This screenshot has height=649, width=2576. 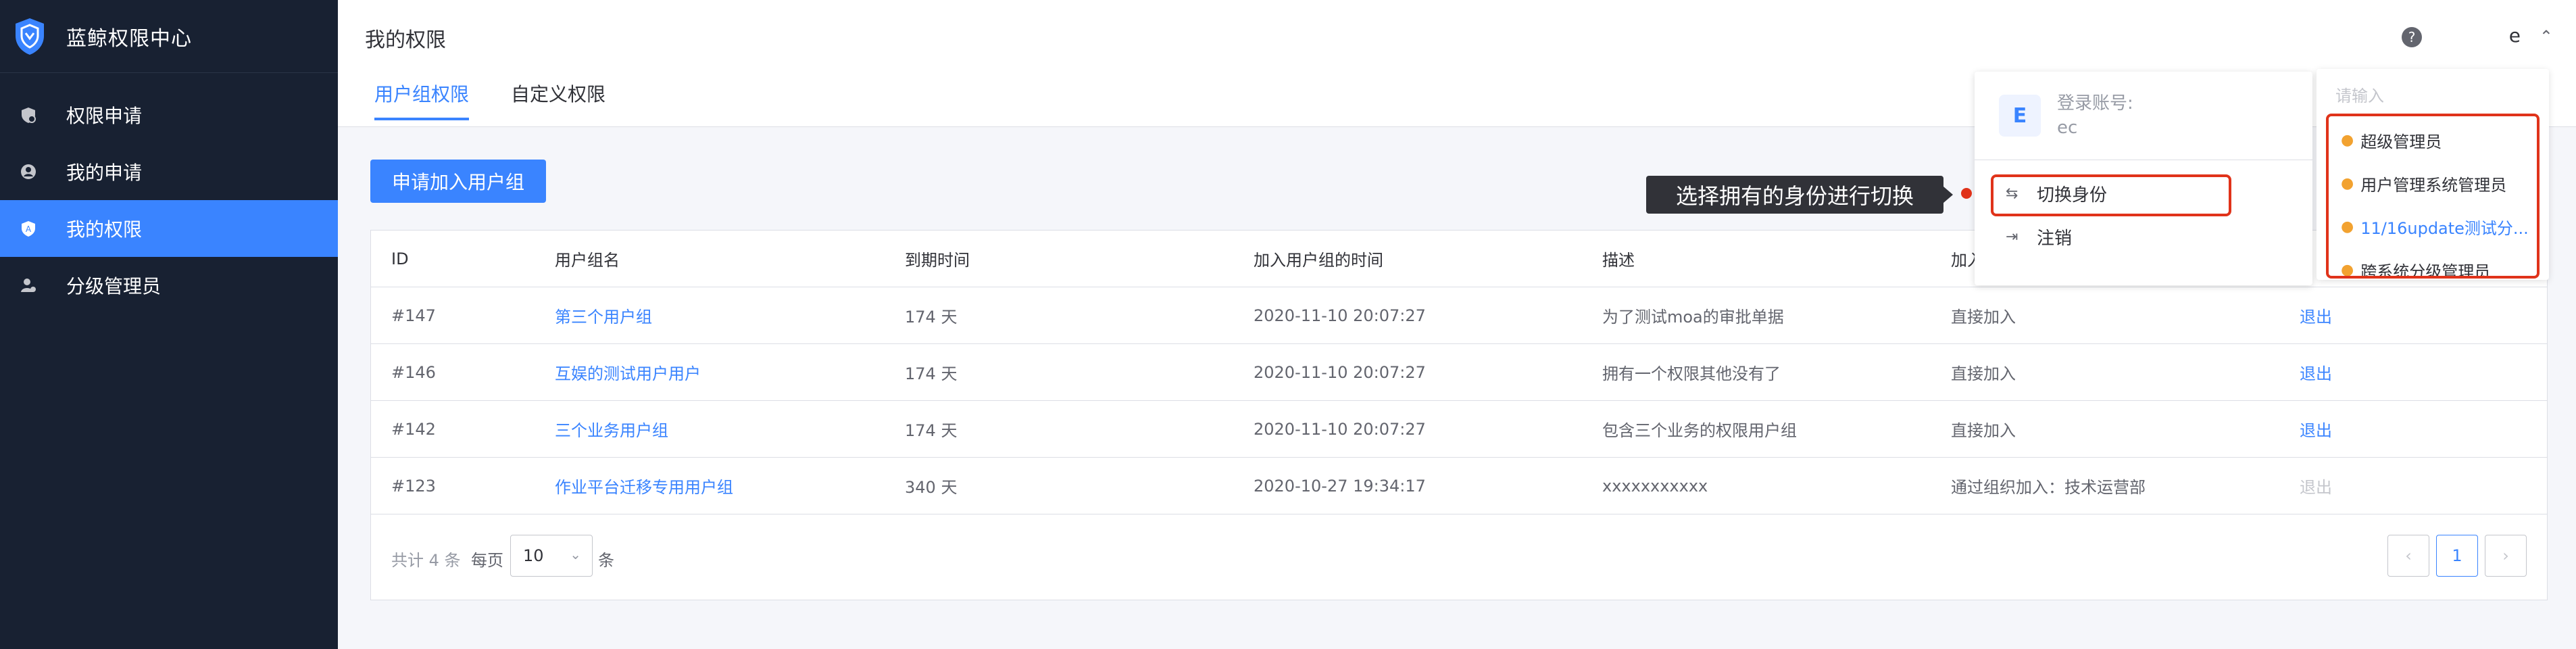 What do you see at coordinates (169, 324) in the screenshot?
I see `sidebar: 蓝鲸权限中心 权限申请 我的申请 A 我的权限 分级管理员` at bounding box center [169, 324].